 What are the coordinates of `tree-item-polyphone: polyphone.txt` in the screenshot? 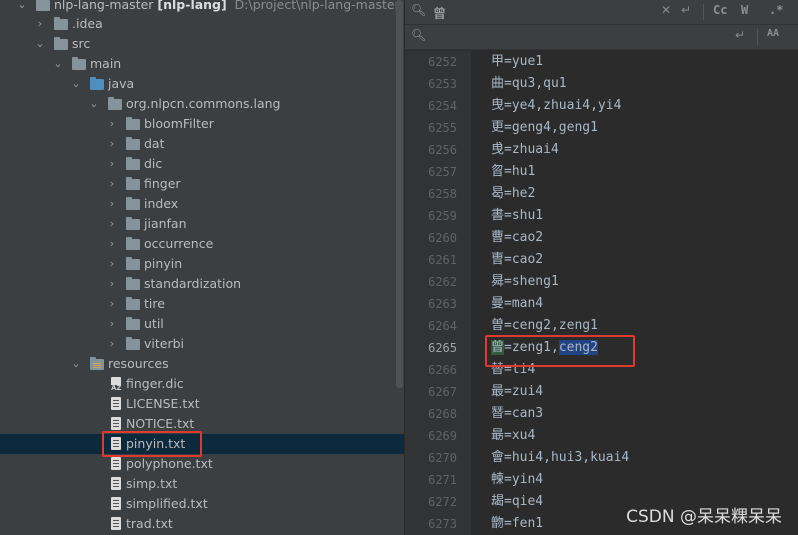 It's located at (202, 464).